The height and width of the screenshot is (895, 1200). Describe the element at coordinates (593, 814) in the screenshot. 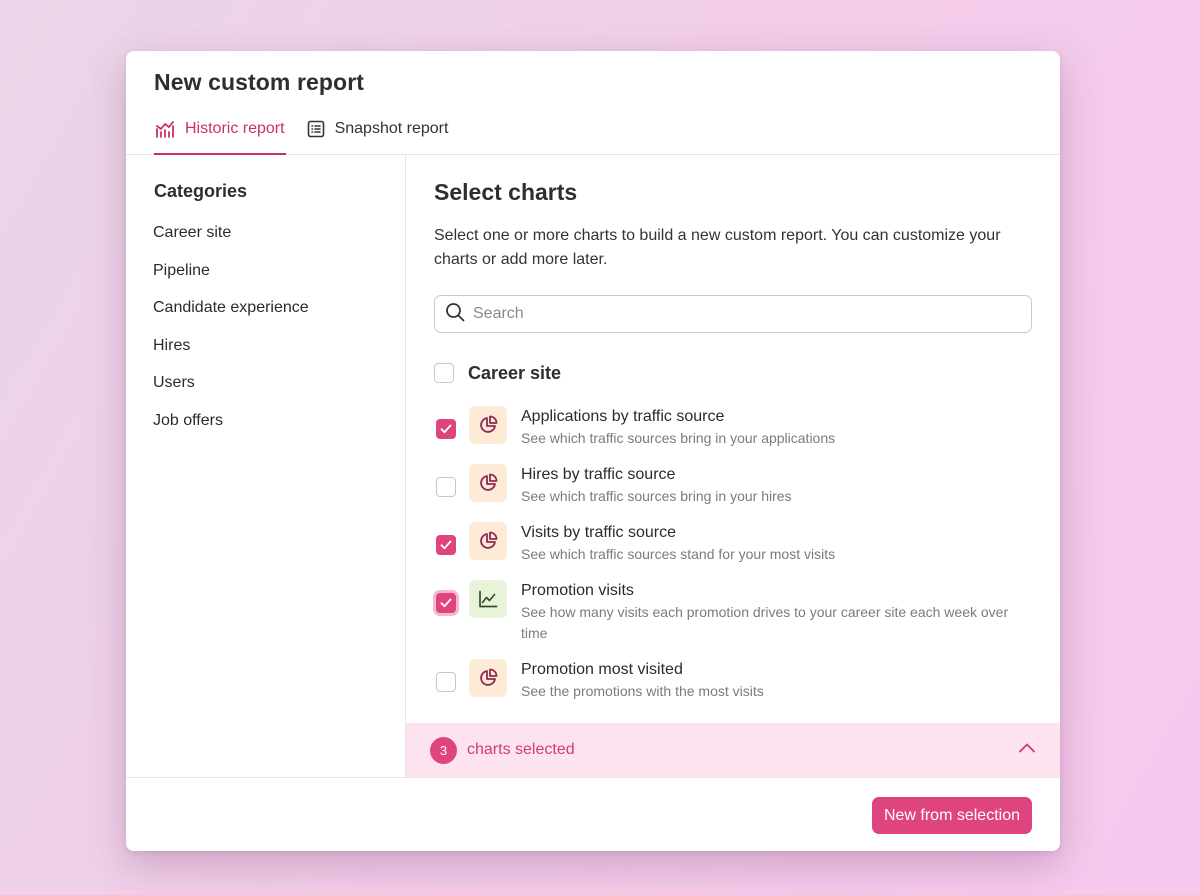

I see `modal-footer: New from selection` at that location.